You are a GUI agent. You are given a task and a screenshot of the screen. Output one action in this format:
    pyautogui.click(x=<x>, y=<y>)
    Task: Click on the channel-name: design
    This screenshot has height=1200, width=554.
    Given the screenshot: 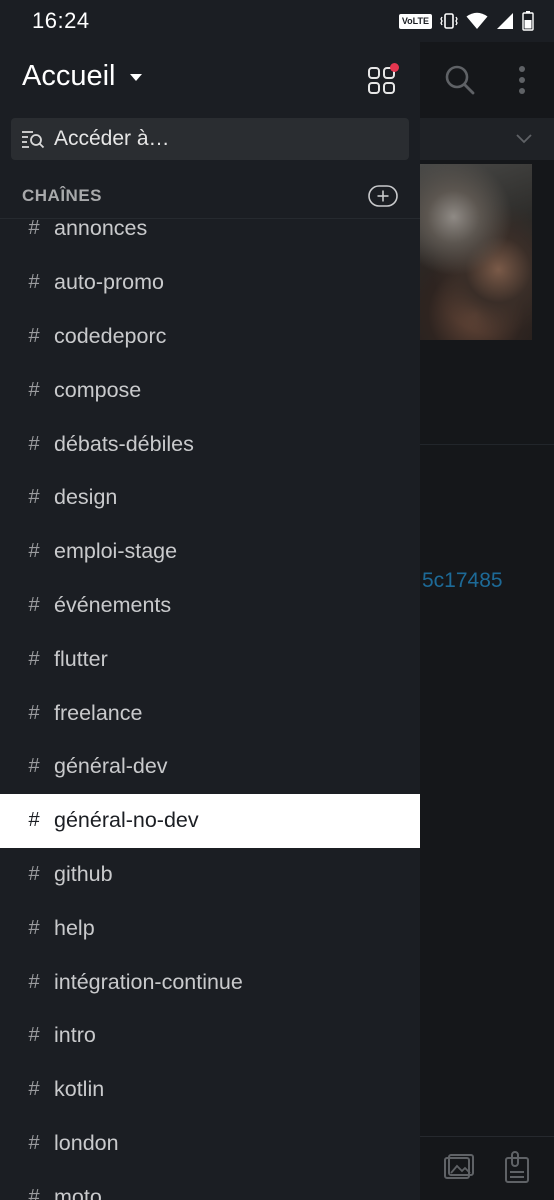 What is the action you would take?
    pyautogui.click(x=86, y=497)
    